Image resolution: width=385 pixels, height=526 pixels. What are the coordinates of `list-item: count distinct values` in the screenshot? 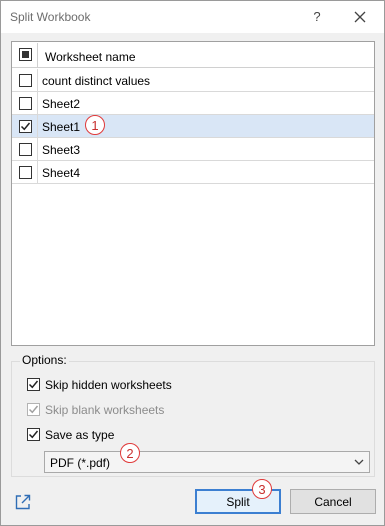 It's located at (193, 80).